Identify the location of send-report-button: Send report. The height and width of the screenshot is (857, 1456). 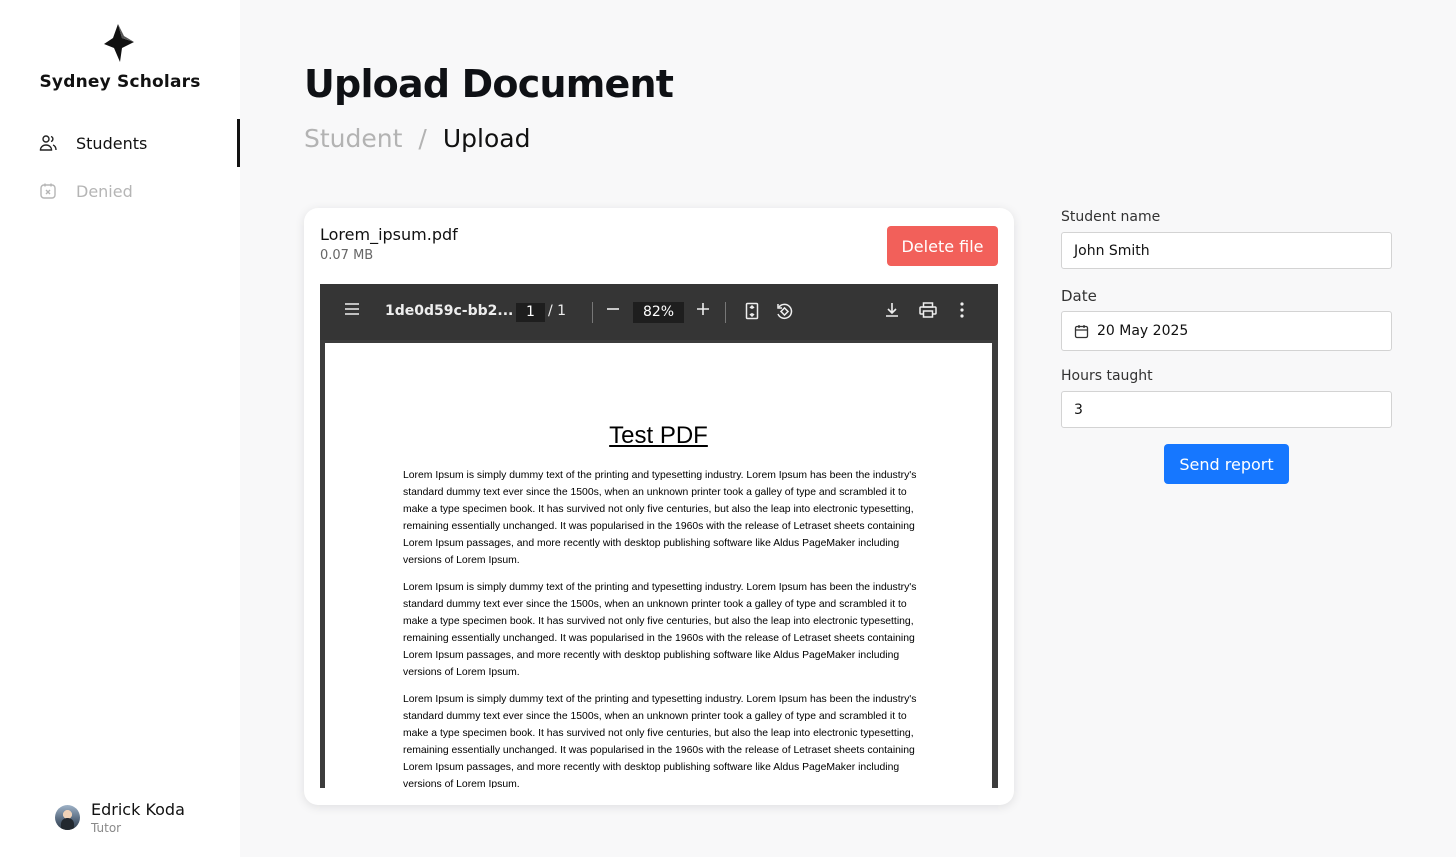
(1226, 464).